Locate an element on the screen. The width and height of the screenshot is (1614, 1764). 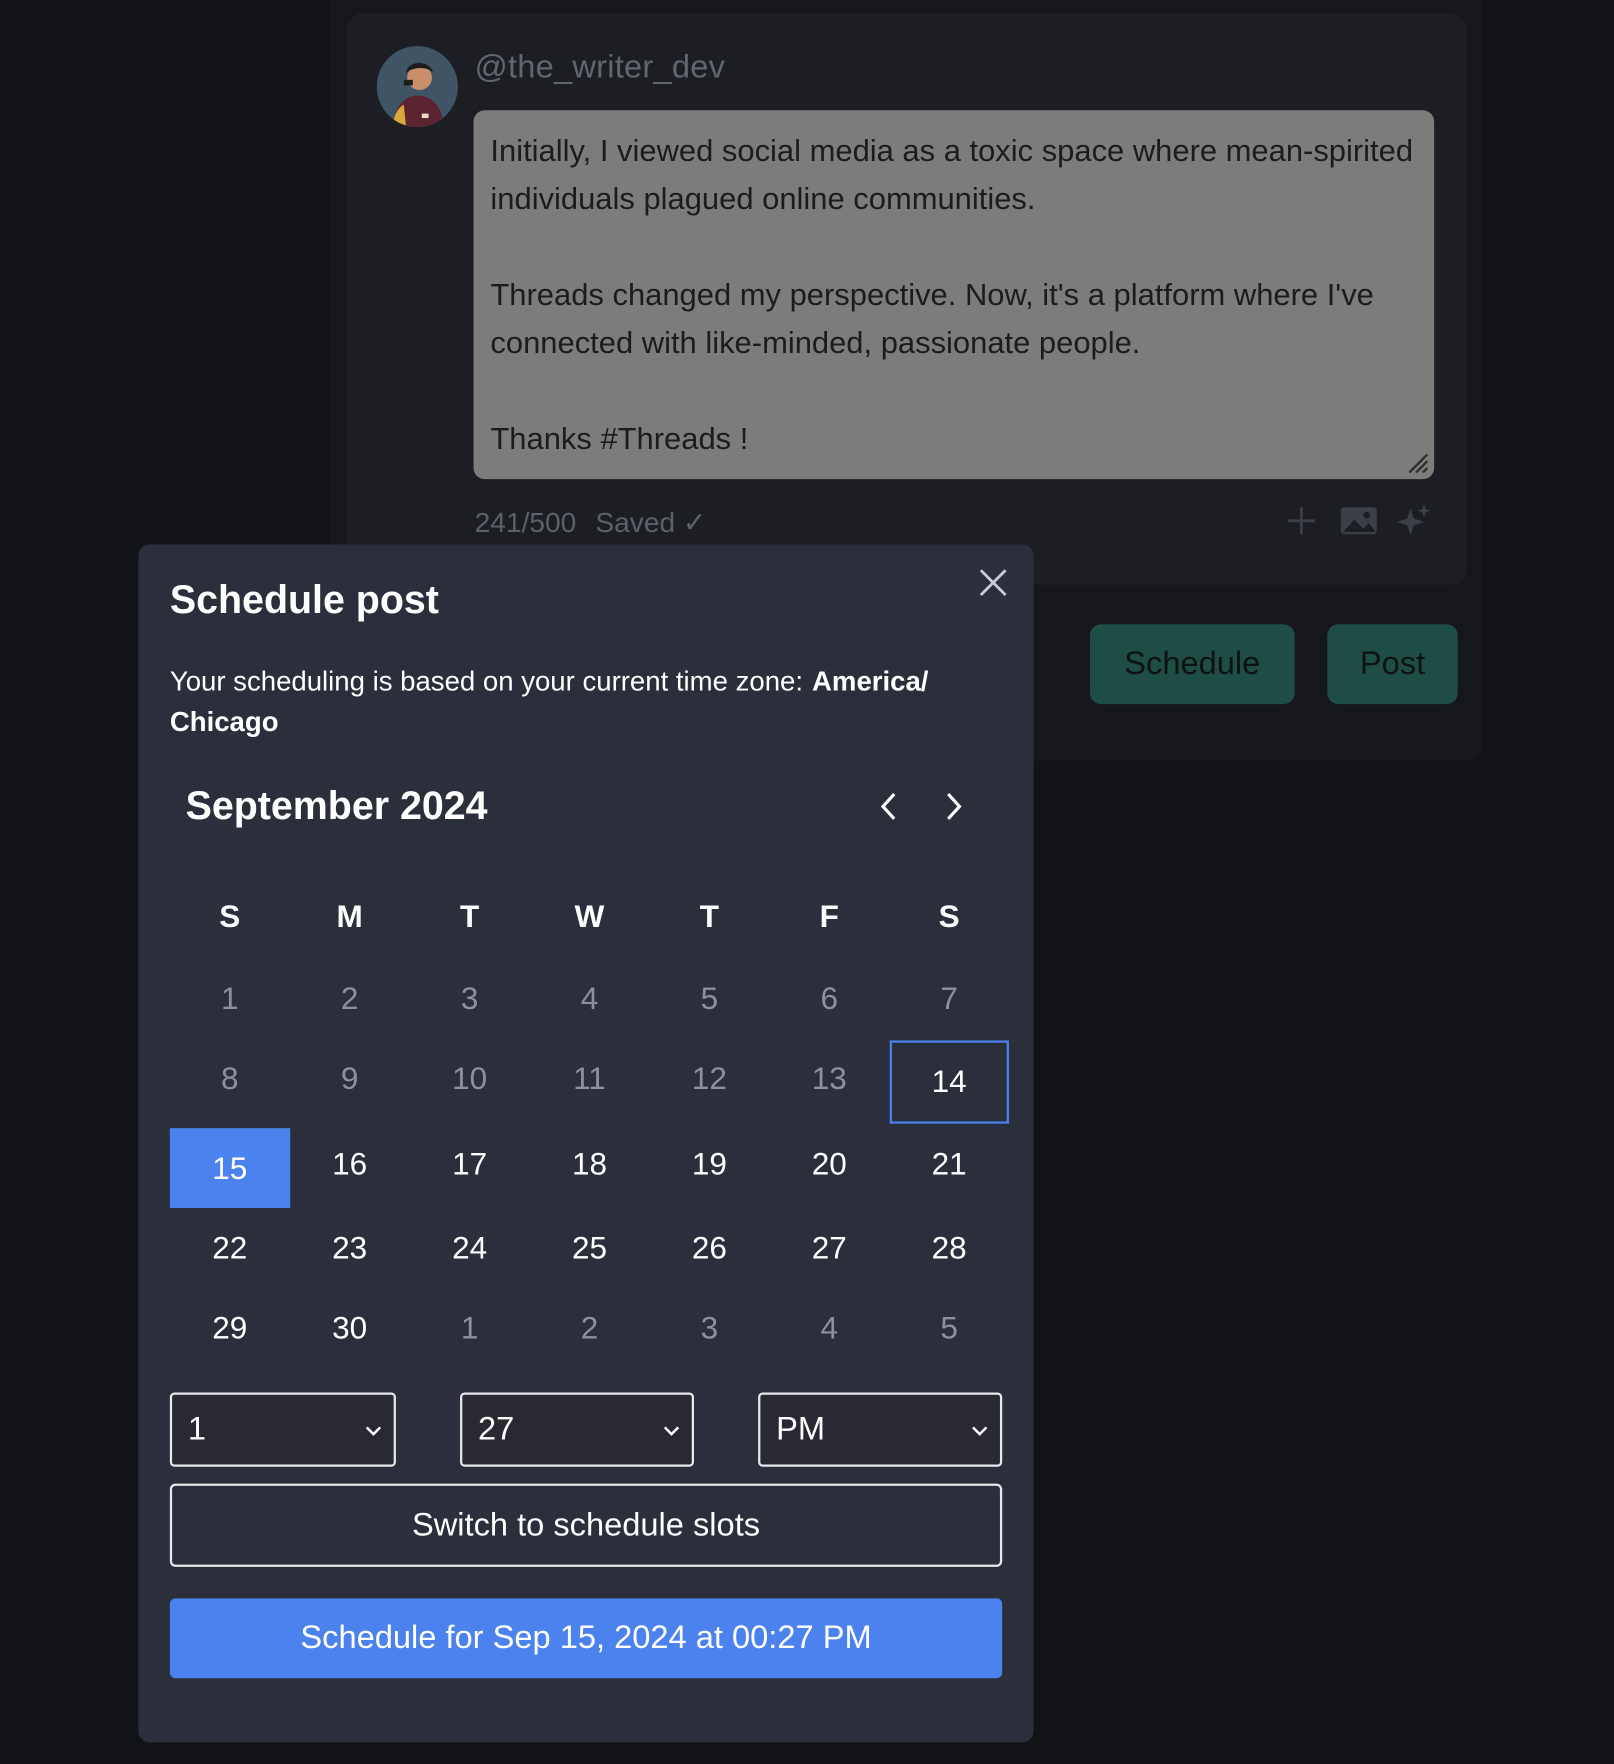
minute-value: 27 is located at coordinates (496, 1429).